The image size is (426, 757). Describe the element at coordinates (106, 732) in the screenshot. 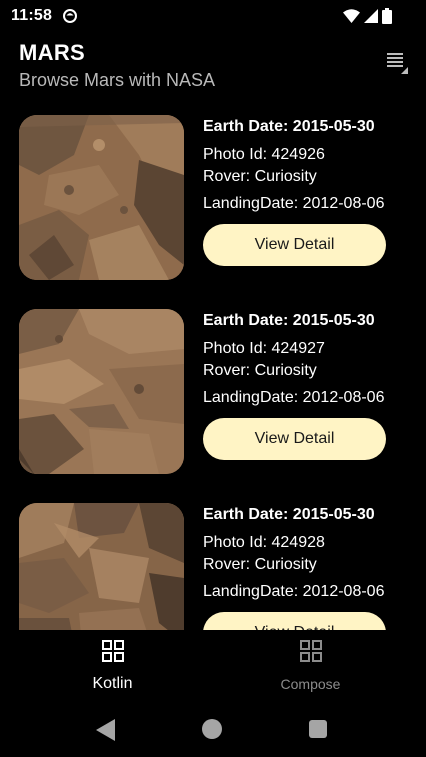

I see `back-icon` at that location.